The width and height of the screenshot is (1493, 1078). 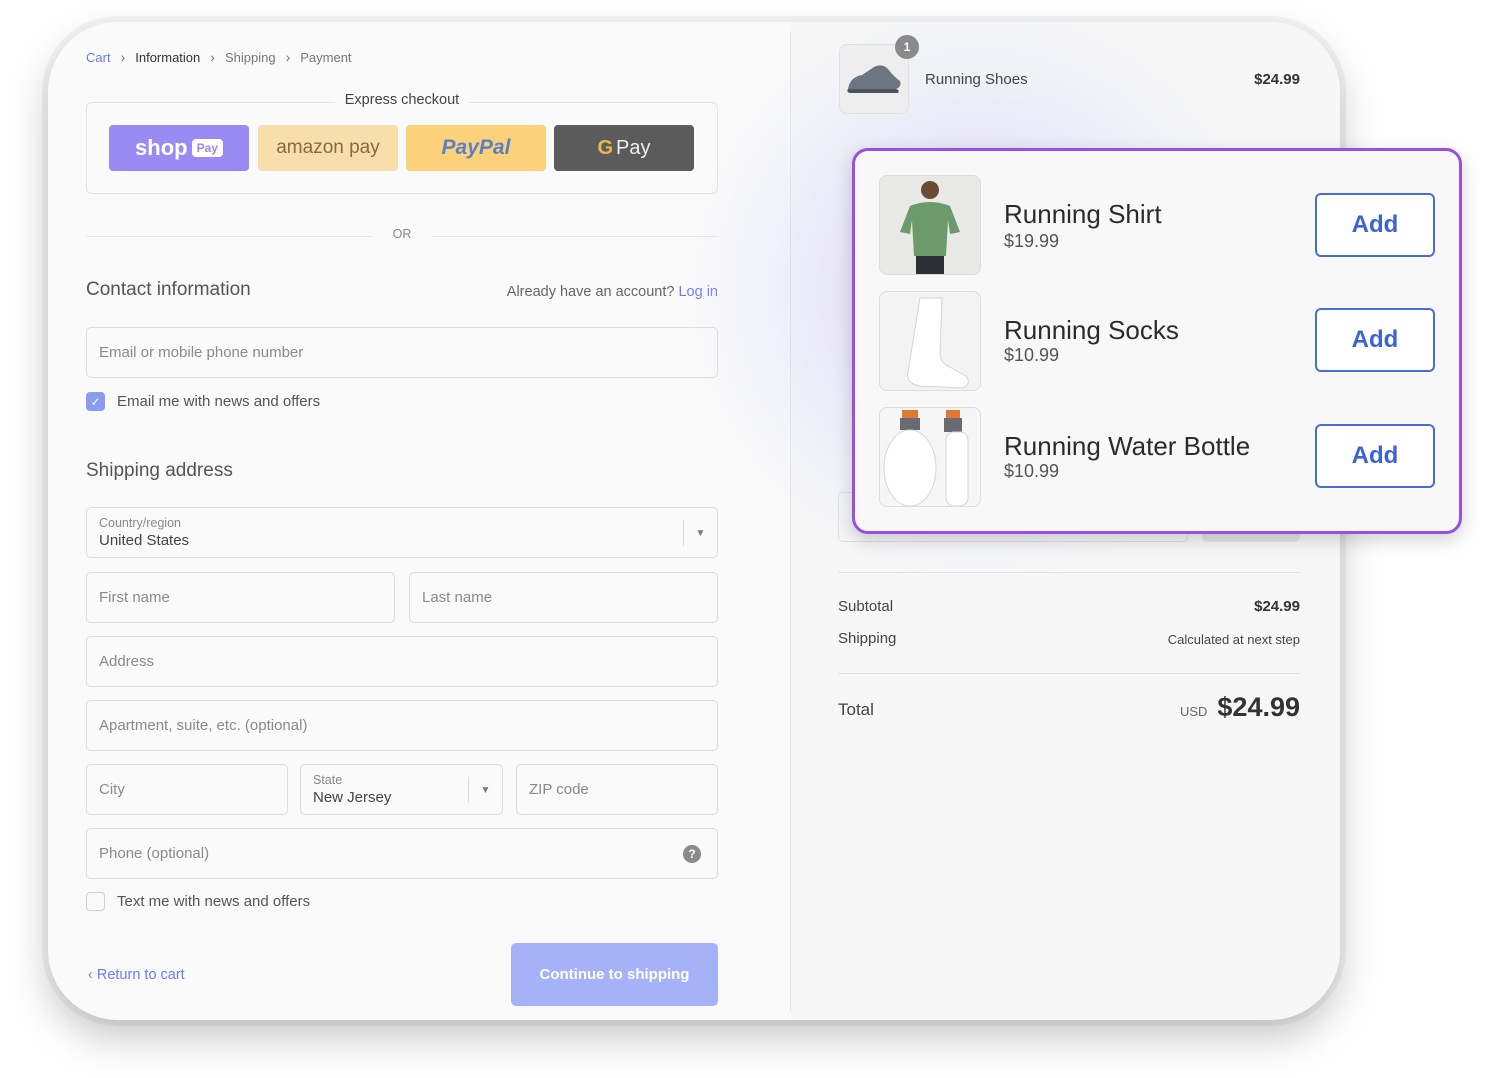 I want to click on paypal-button: PayPal, so click(x=476, y=148).